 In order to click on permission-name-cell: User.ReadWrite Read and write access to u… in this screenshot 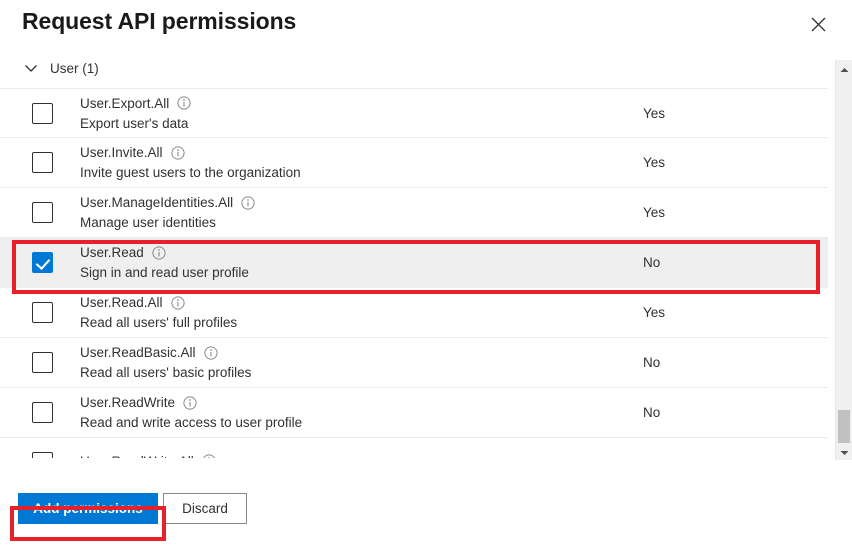, I will do `click(361, 412)`.